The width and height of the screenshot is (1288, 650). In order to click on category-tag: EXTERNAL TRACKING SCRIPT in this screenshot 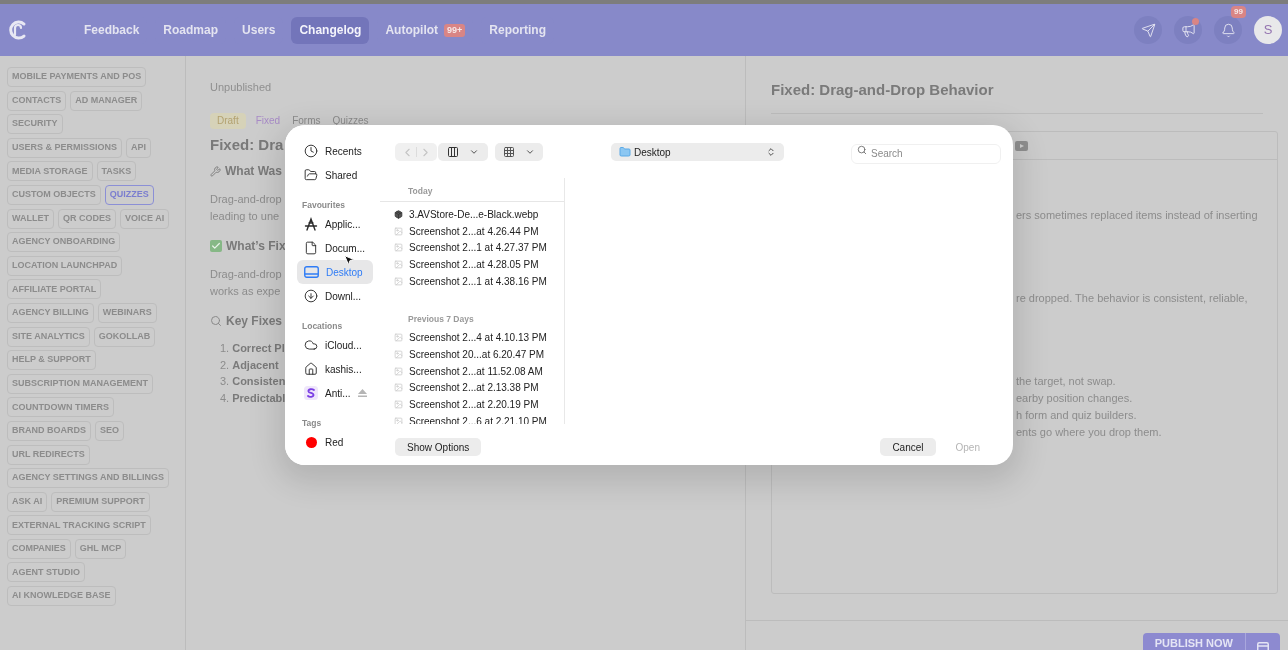, I will do `click(79, 525)`.